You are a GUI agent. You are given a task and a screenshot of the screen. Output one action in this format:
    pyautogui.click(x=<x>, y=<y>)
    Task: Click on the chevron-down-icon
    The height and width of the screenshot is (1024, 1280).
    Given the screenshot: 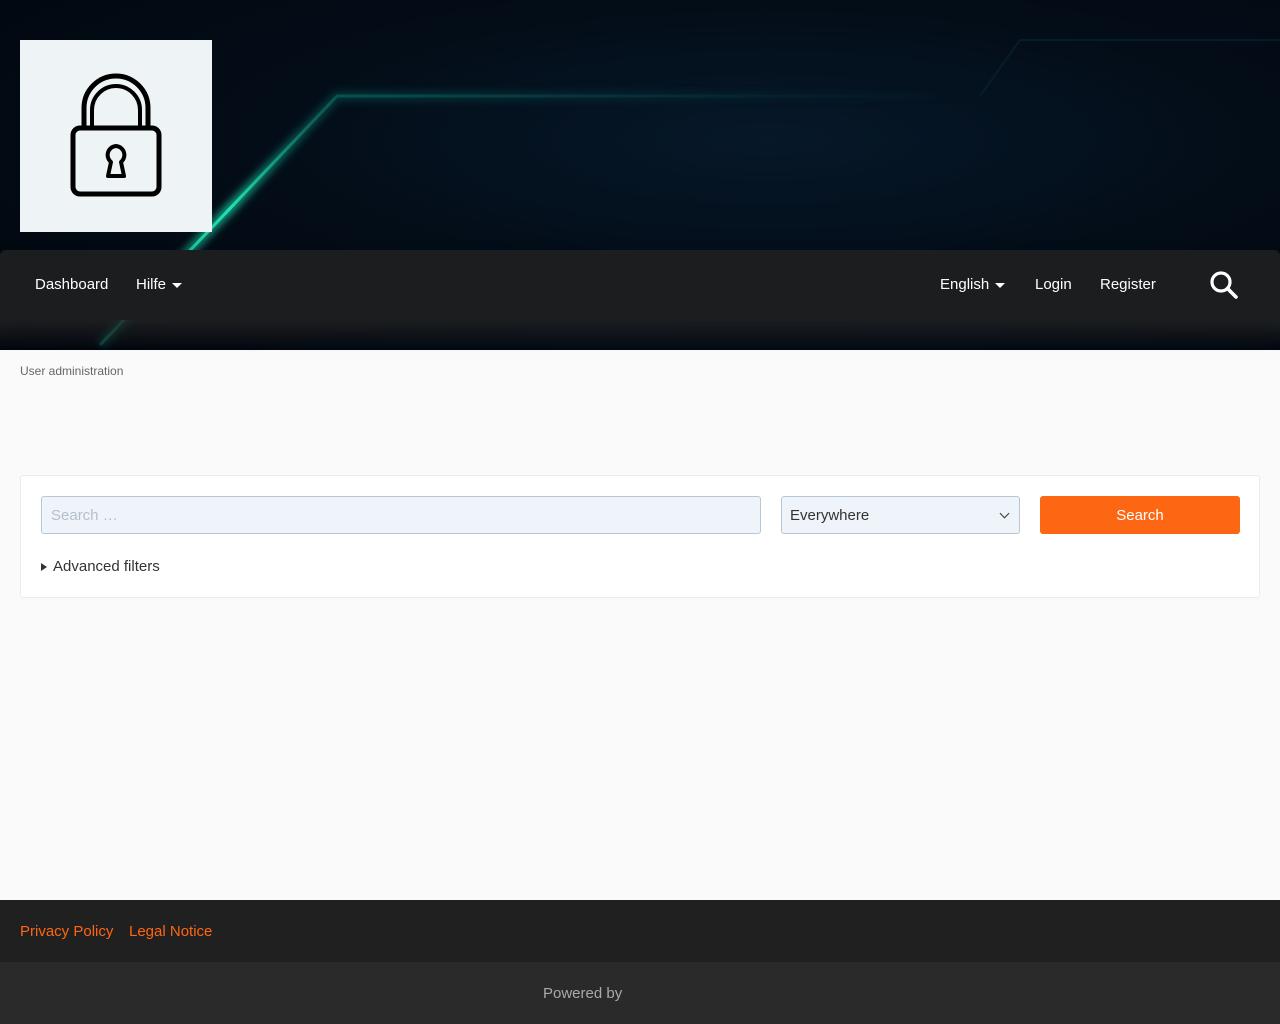 What is the action you would take?
    pyautogui.click(x=1004, y=513)
    